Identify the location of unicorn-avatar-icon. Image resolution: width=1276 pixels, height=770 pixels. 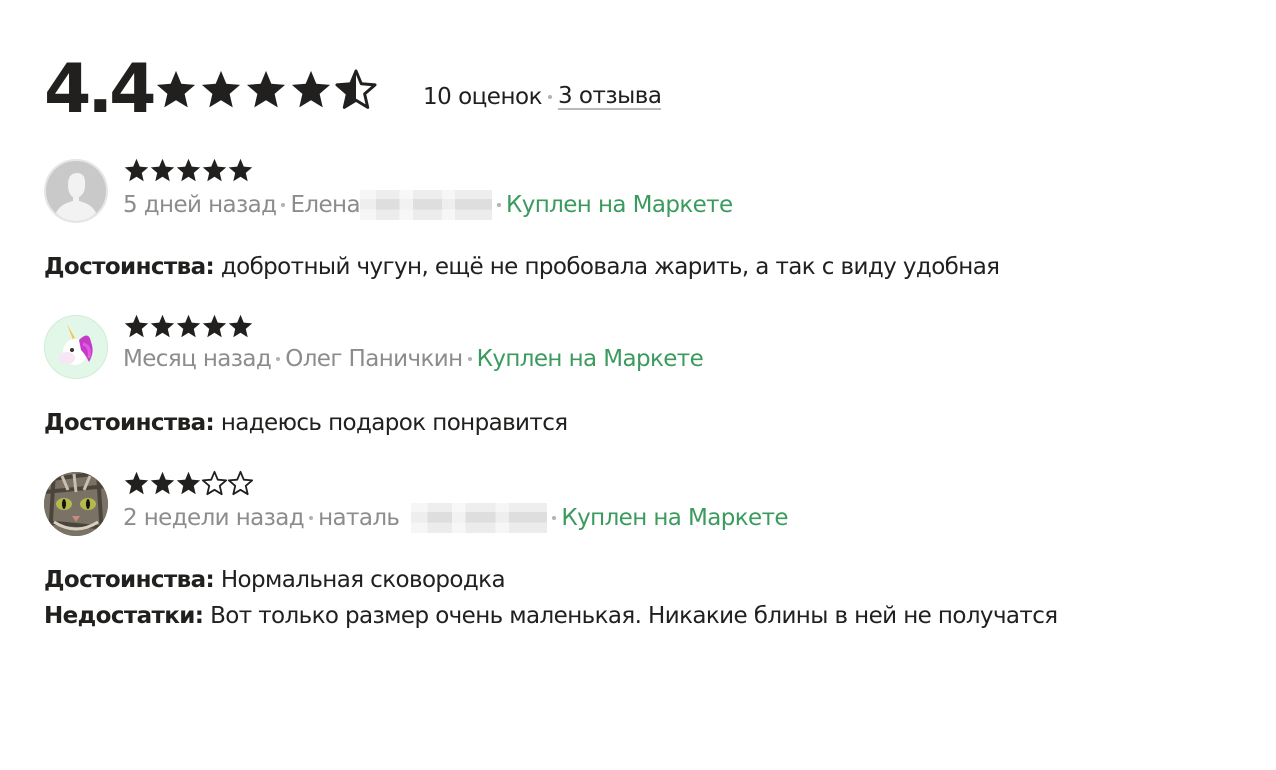
(76, 347).